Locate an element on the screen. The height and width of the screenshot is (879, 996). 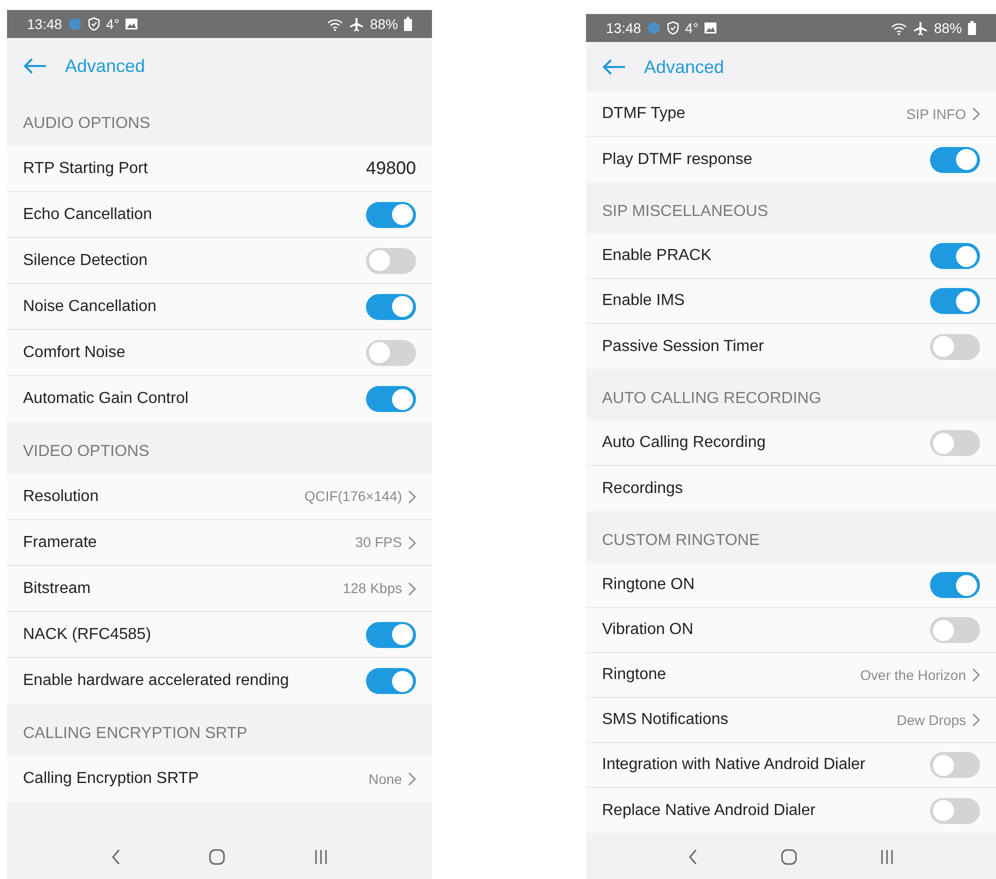
setting-label: Ringtone ON is located at coordinates (649, 585).